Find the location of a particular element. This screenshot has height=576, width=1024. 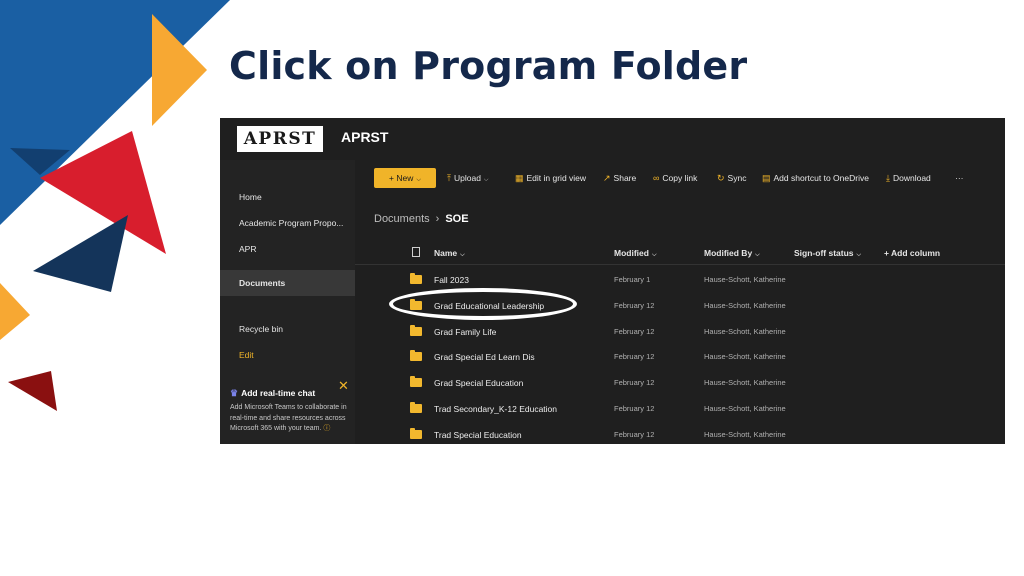

column-modified: Modified ⌵ is located at coordinates (635, 253).